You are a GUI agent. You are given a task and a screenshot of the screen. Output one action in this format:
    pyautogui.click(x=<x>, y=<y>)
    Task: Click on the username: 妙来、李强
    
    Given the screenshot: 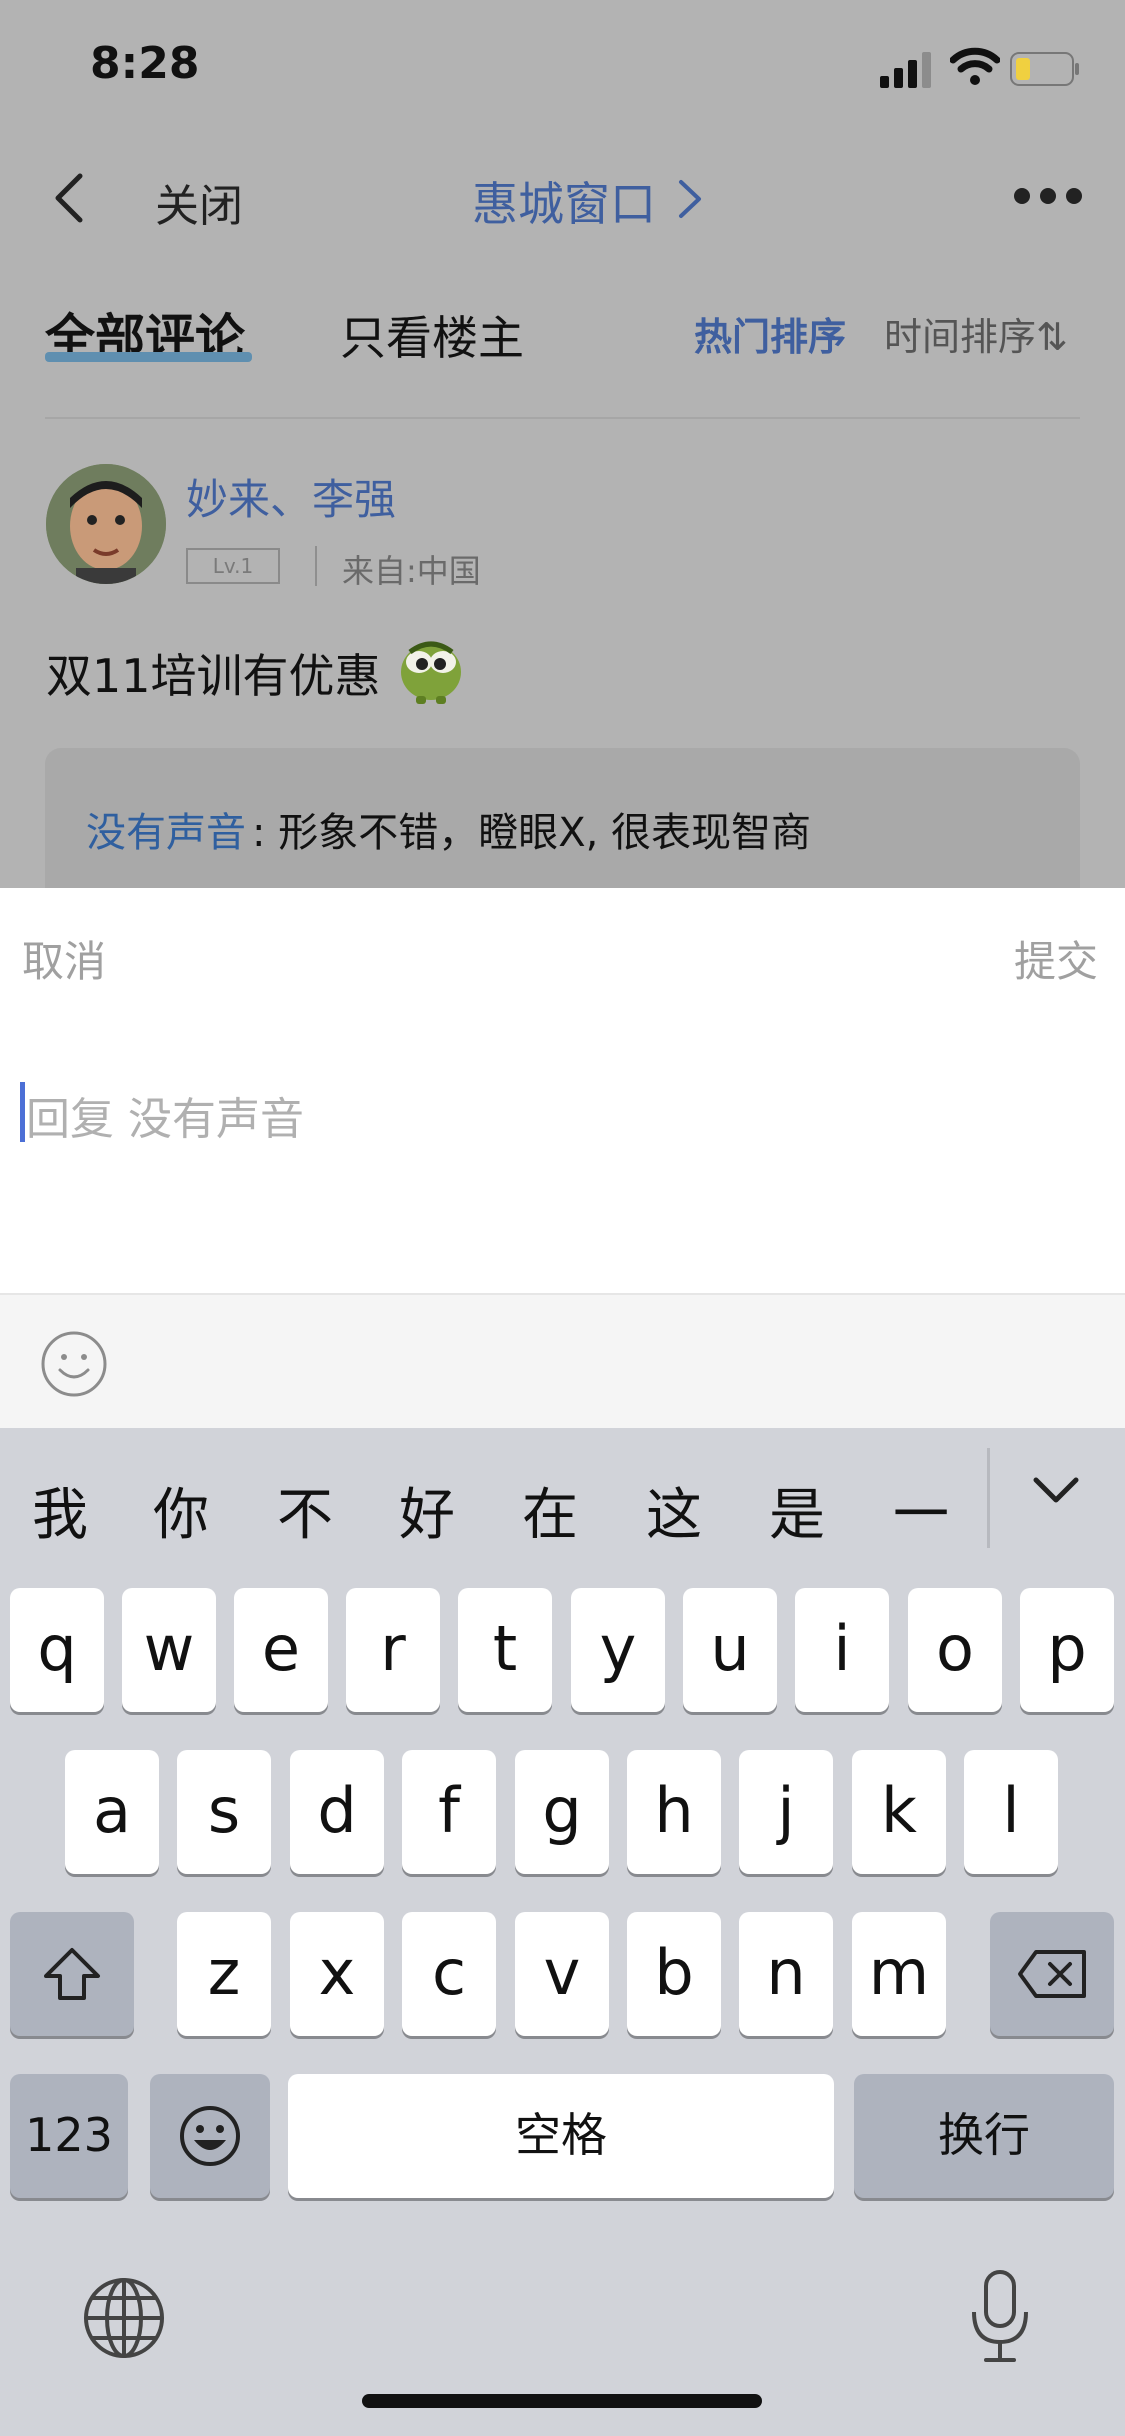 What is the action you would take?
    pyautogui.click(x=291, y=496)
    